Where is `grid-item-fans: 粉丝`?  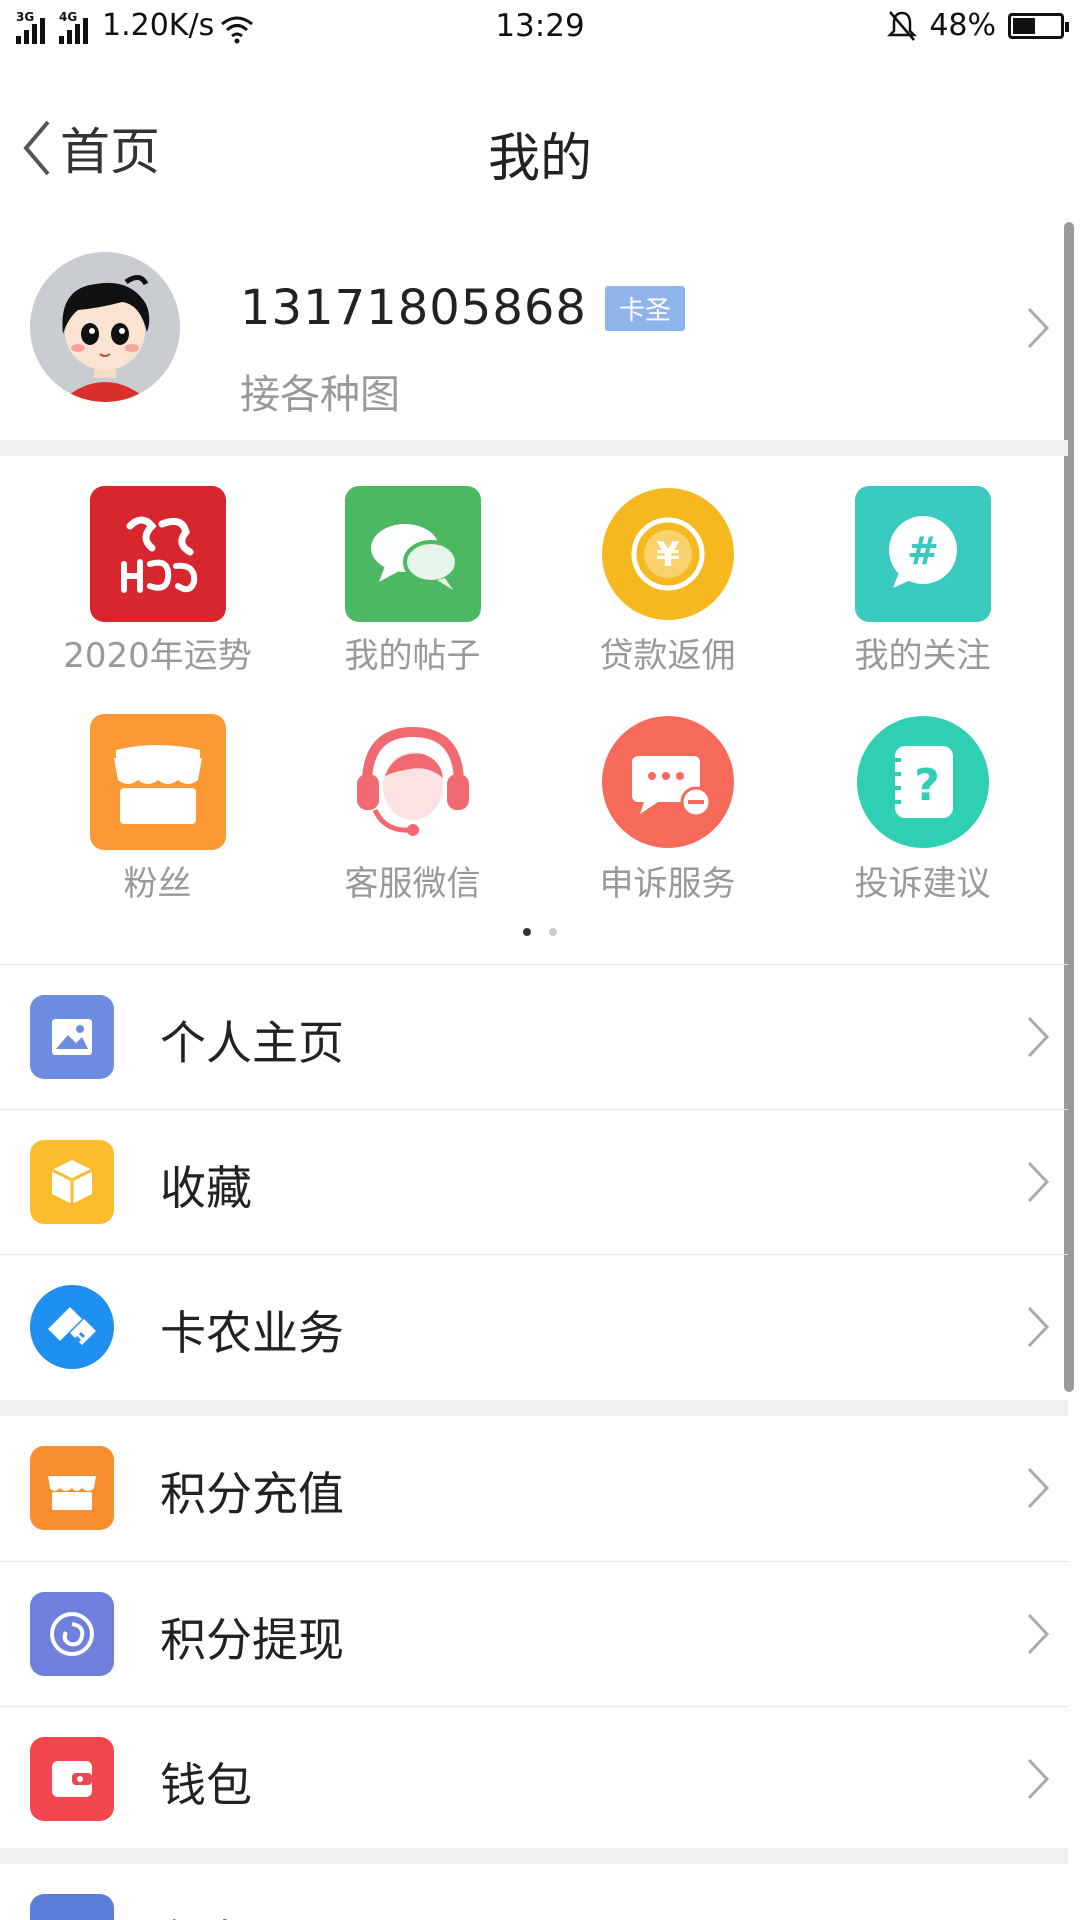 grid-item-fans: 粉丝 is located at coordinates (157, 809).